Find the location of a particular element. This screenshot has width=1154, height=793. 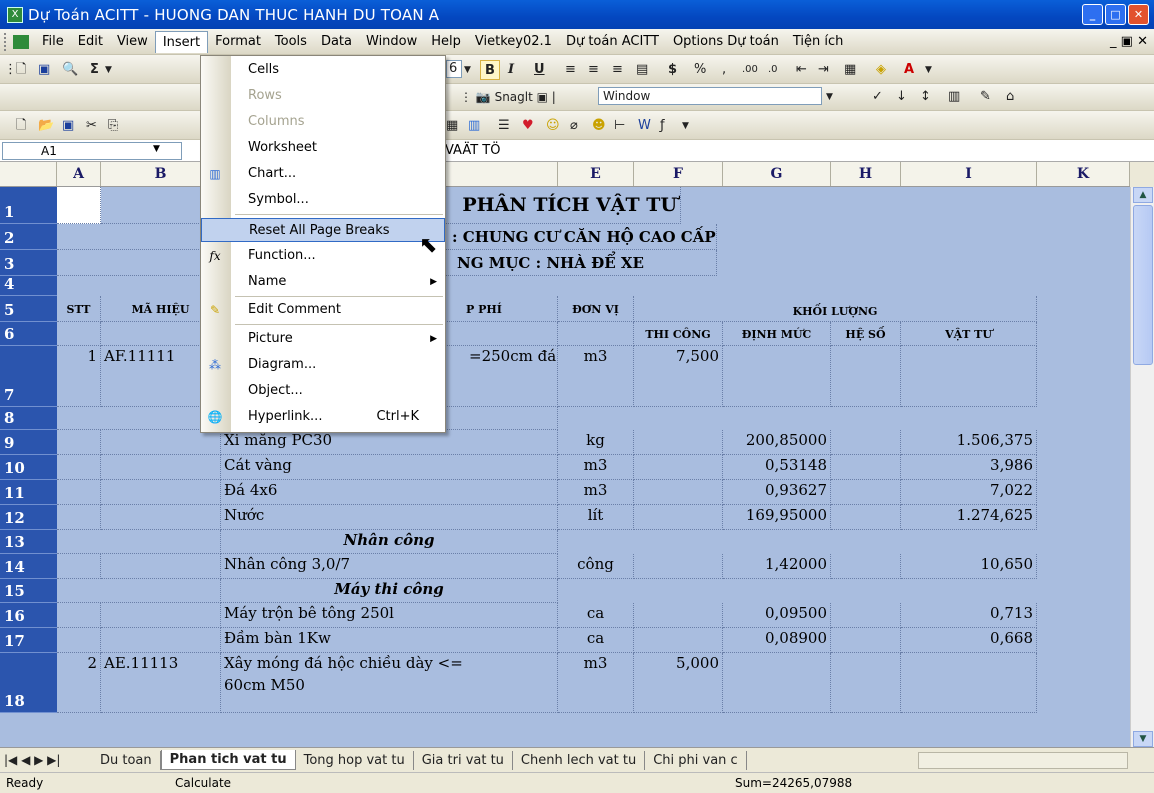

snagit-button: ⋮ 📷 Snaglt ▣ | is located at coordinates (508, 97).